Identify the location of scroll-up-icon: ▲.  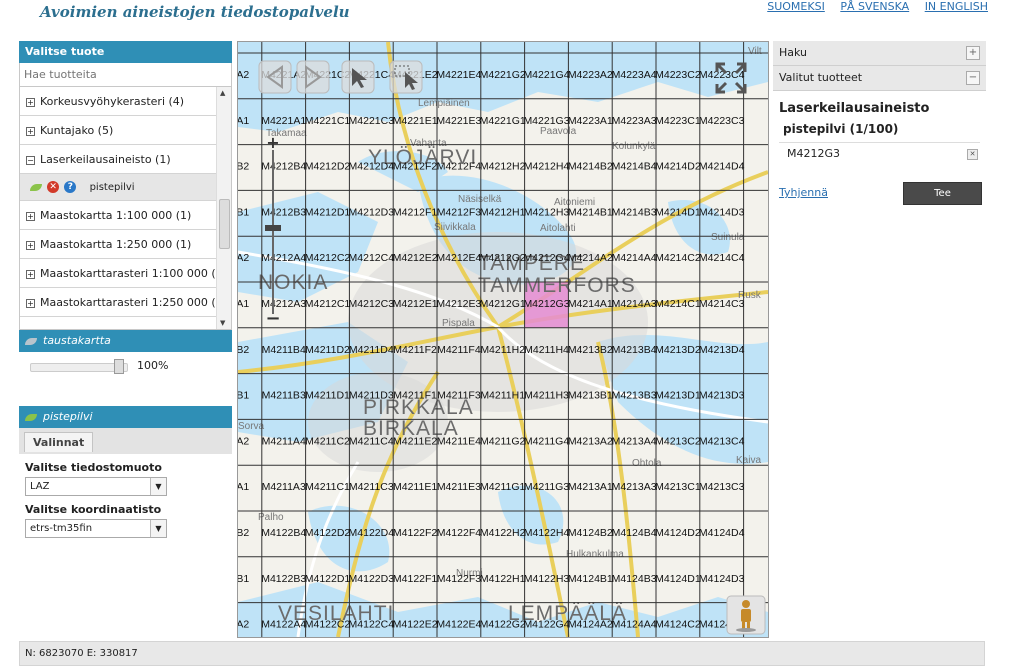
(222, 93).